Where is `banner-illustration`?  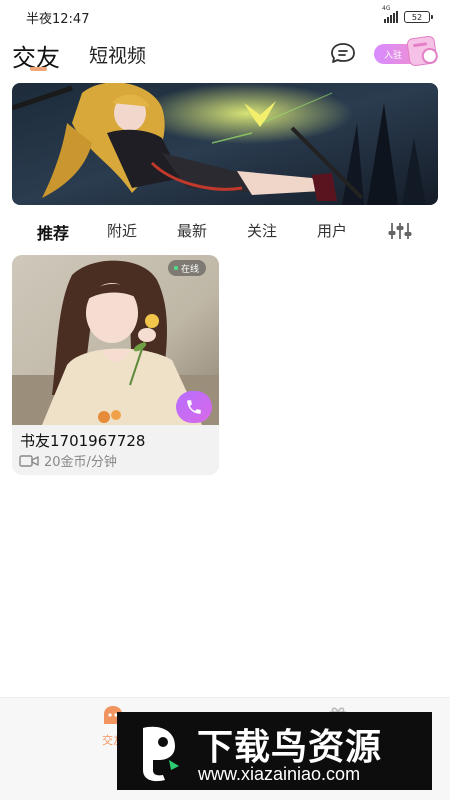
banner-illustration is located at coordinates (225, 144).